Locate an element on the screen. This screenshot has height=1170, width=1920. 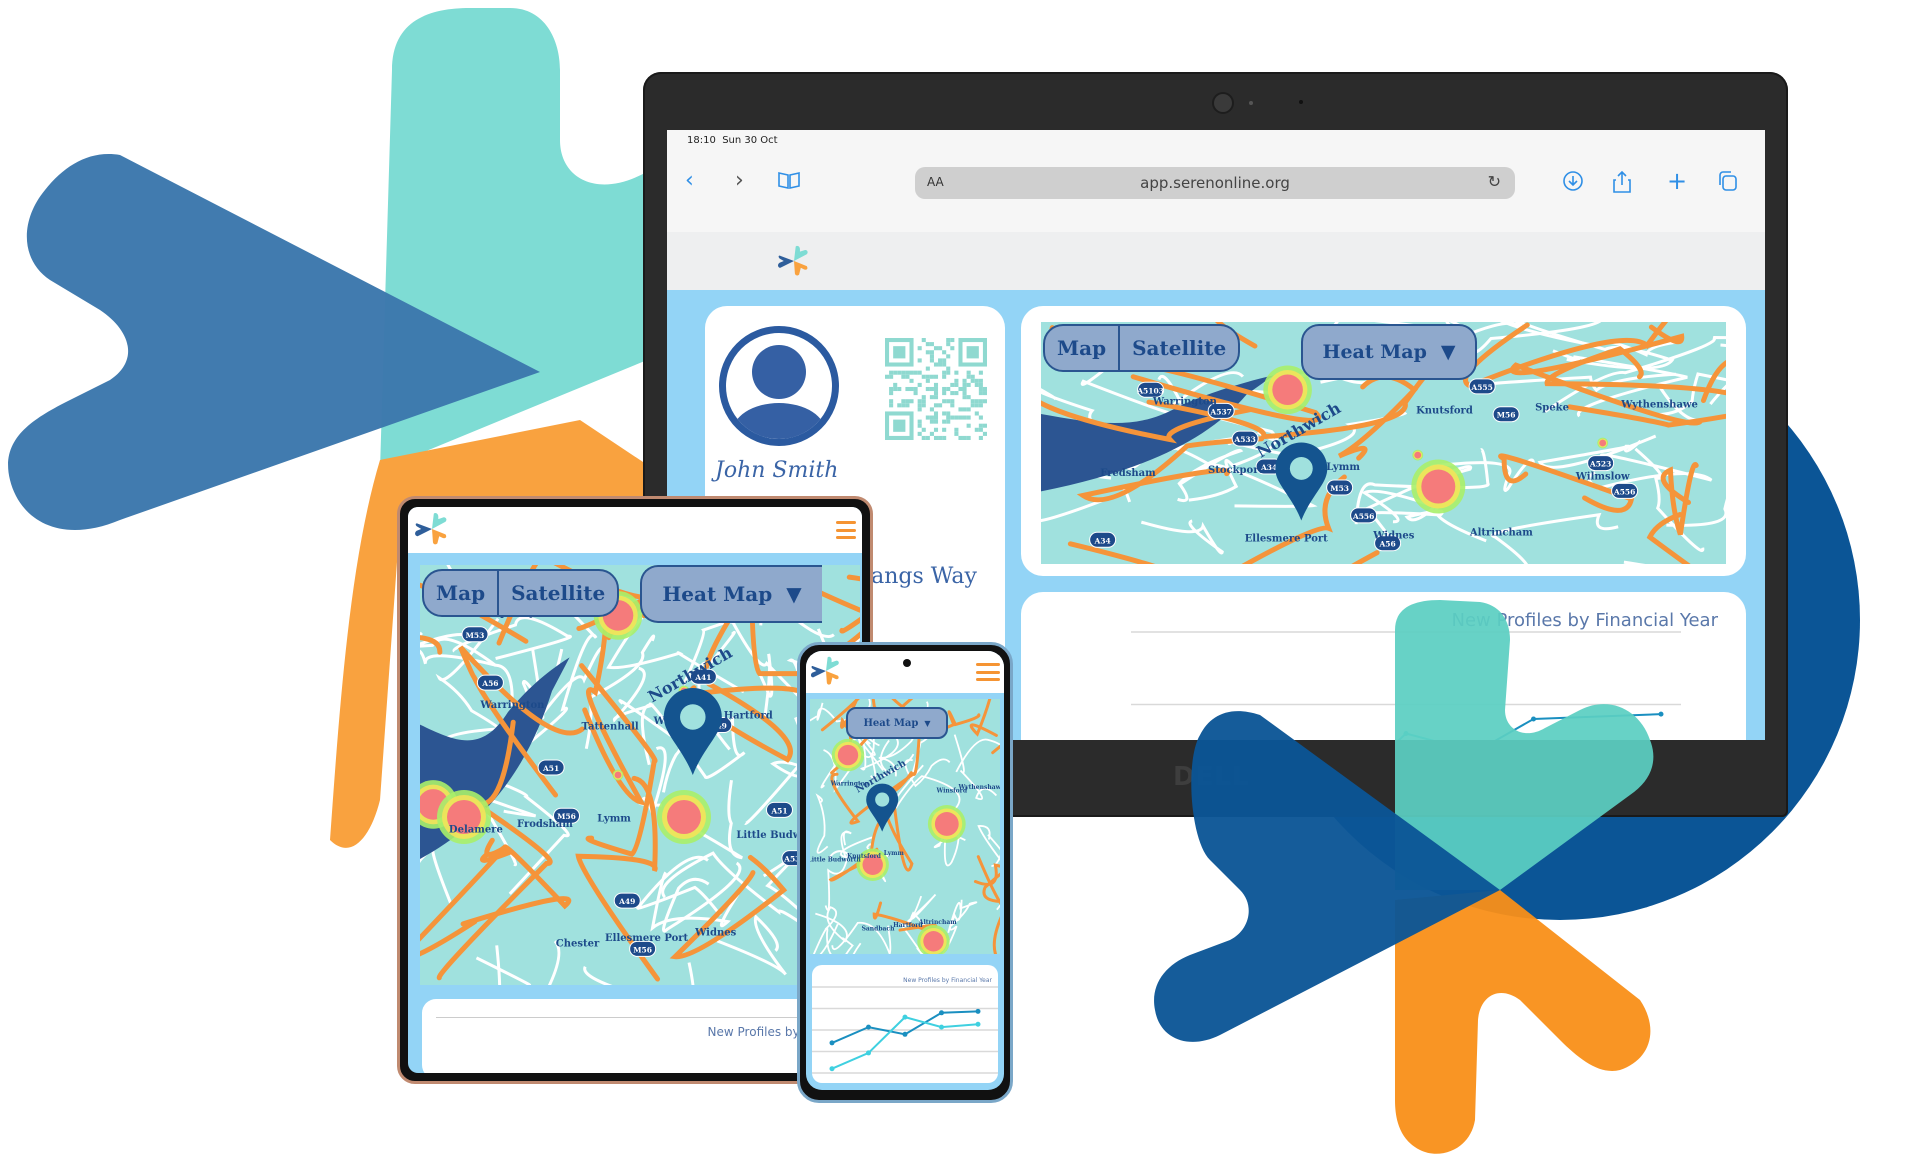
qr-code is located at coordinates (936, 389).